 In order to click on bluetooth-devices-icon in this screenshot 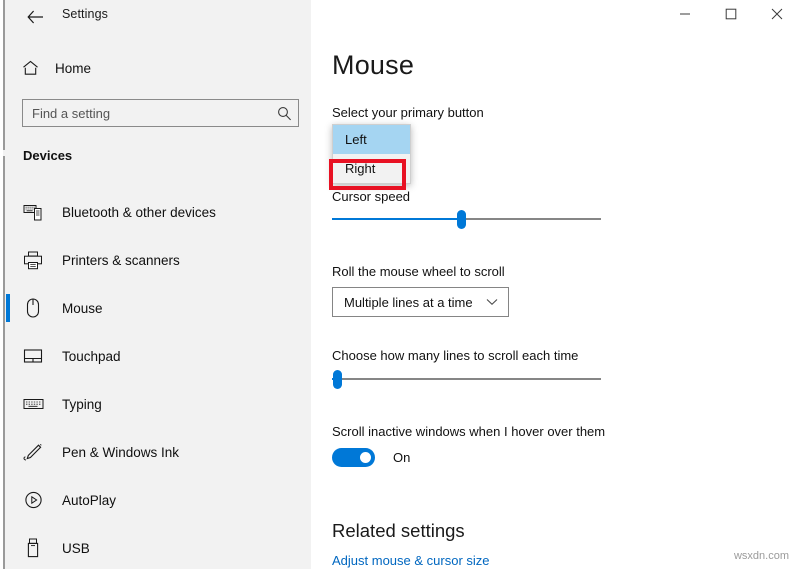, I will do `click(33, 212)`.